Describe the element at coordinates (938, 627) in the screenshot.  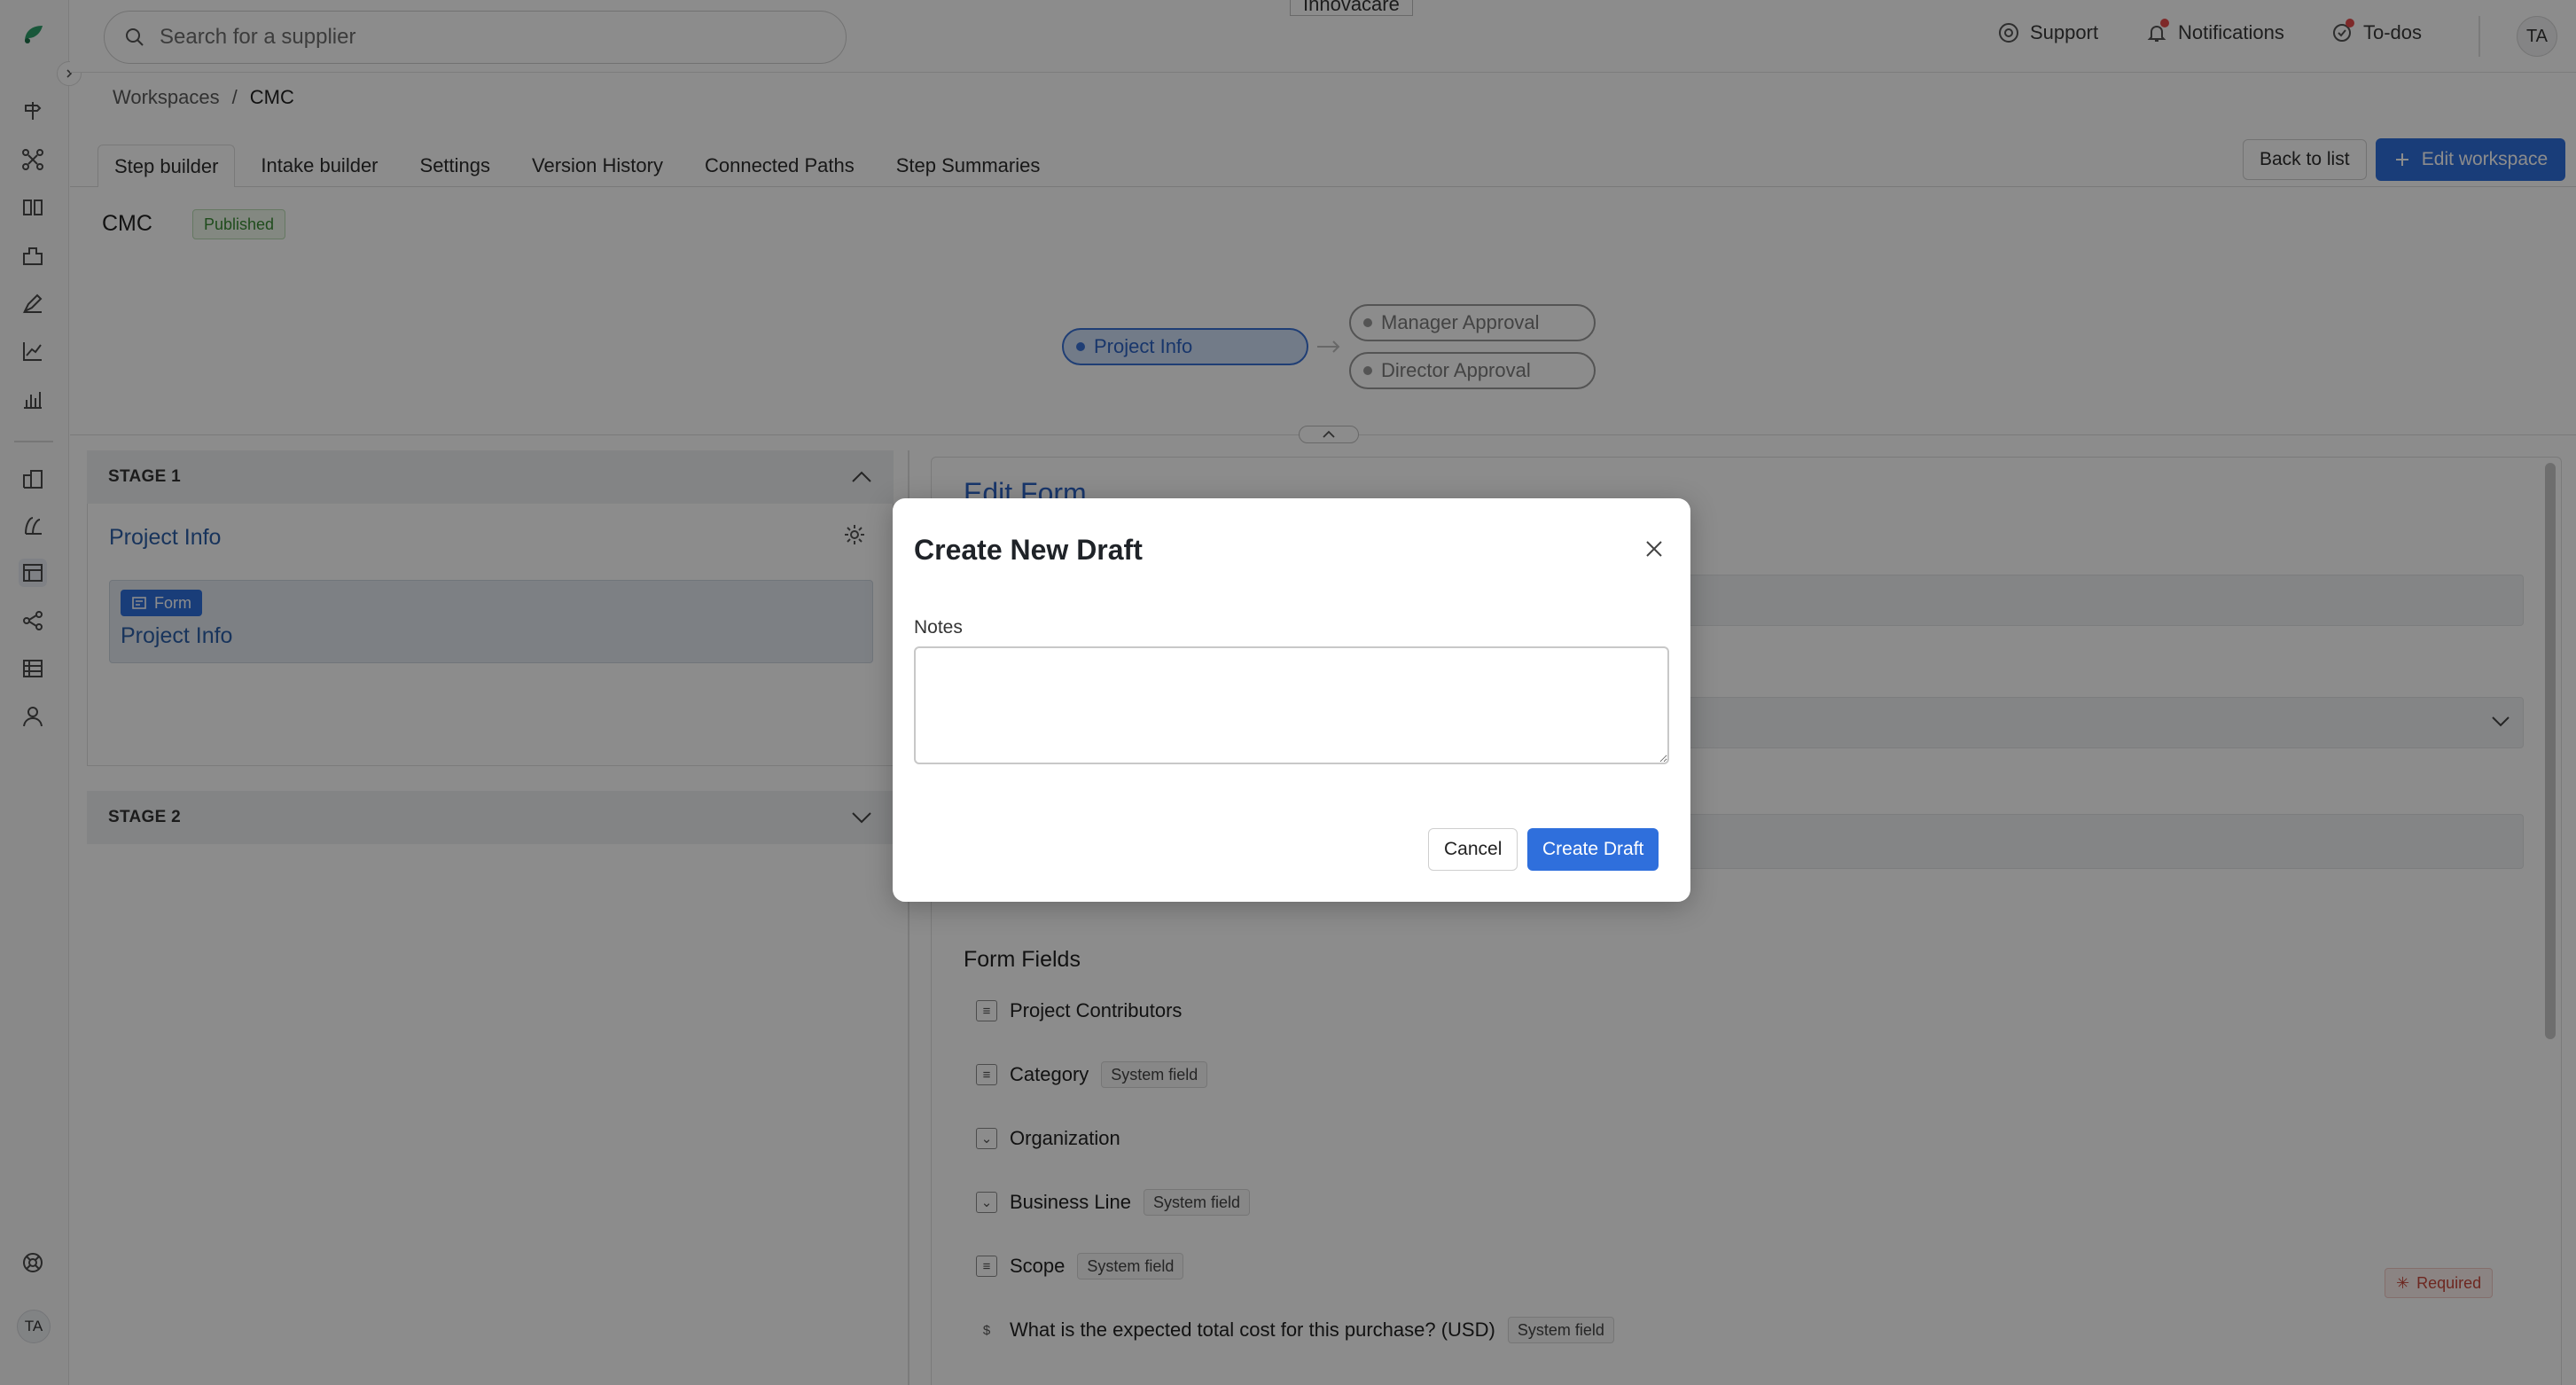
I see `notes-label: Notes` at that location.